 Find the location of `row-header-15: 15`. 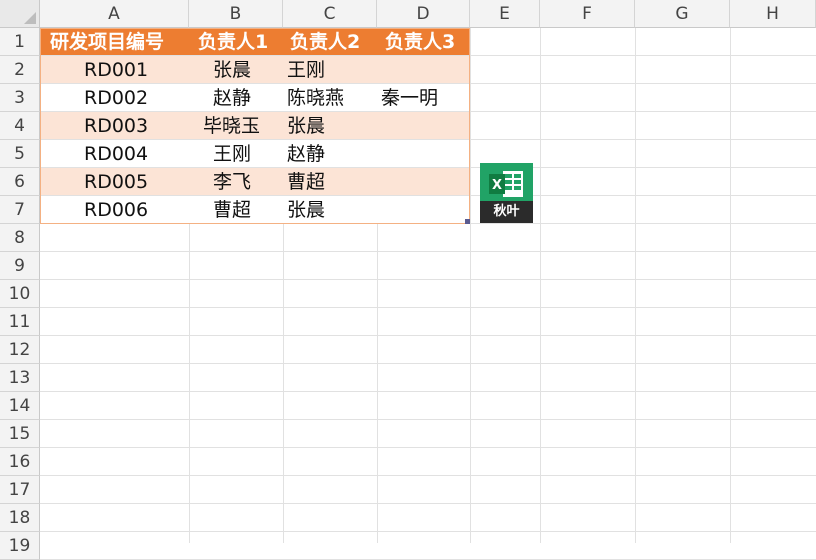

row-header-15: 15 is located at coordinates (20, 434).